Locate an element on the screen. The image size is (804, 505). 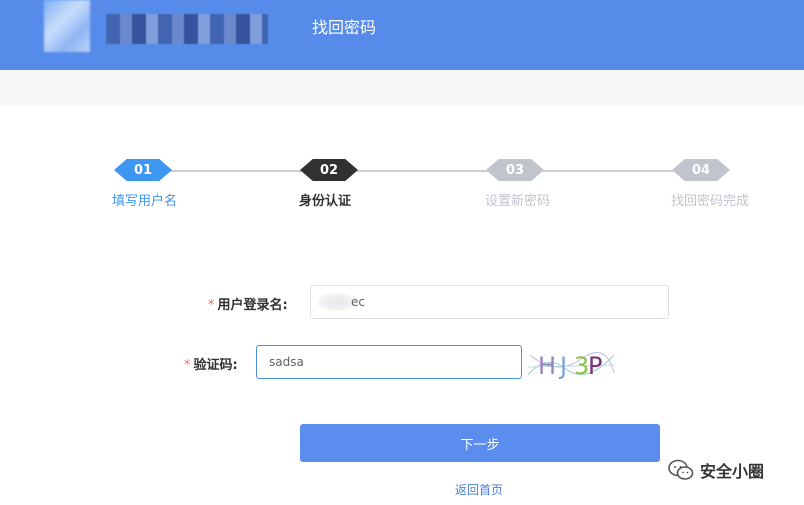
captcha-char-2: J is located at coordinates (562, 366).